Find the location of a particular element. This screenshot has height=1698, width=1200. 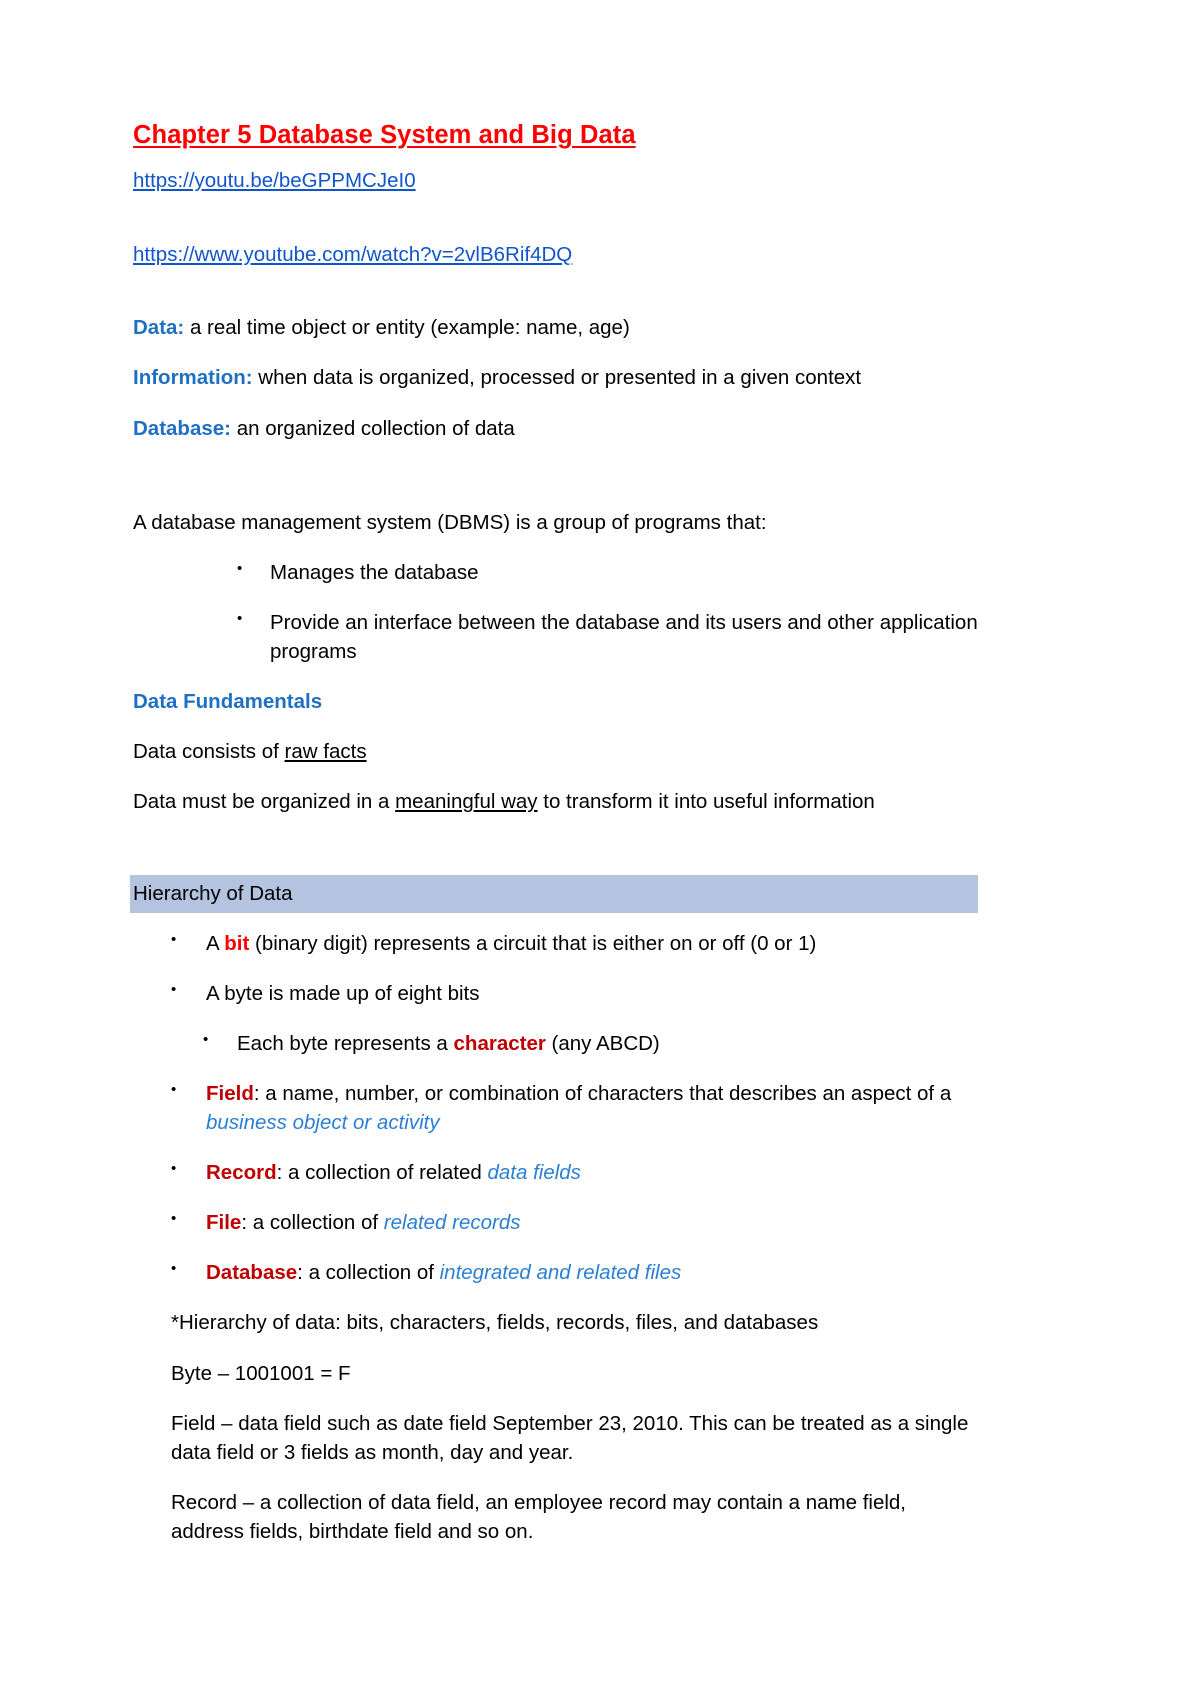

hierarchy-of-data-band: Hierarchy of Data is located at coordinates (554, 894).